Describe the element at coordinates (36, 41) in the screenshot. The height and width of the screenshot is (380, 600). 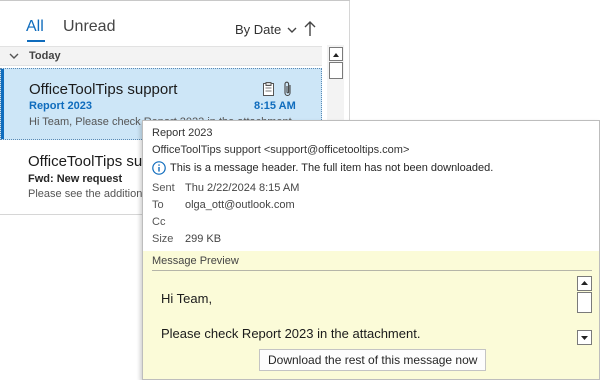
I see `tab-all-underline` at that location.